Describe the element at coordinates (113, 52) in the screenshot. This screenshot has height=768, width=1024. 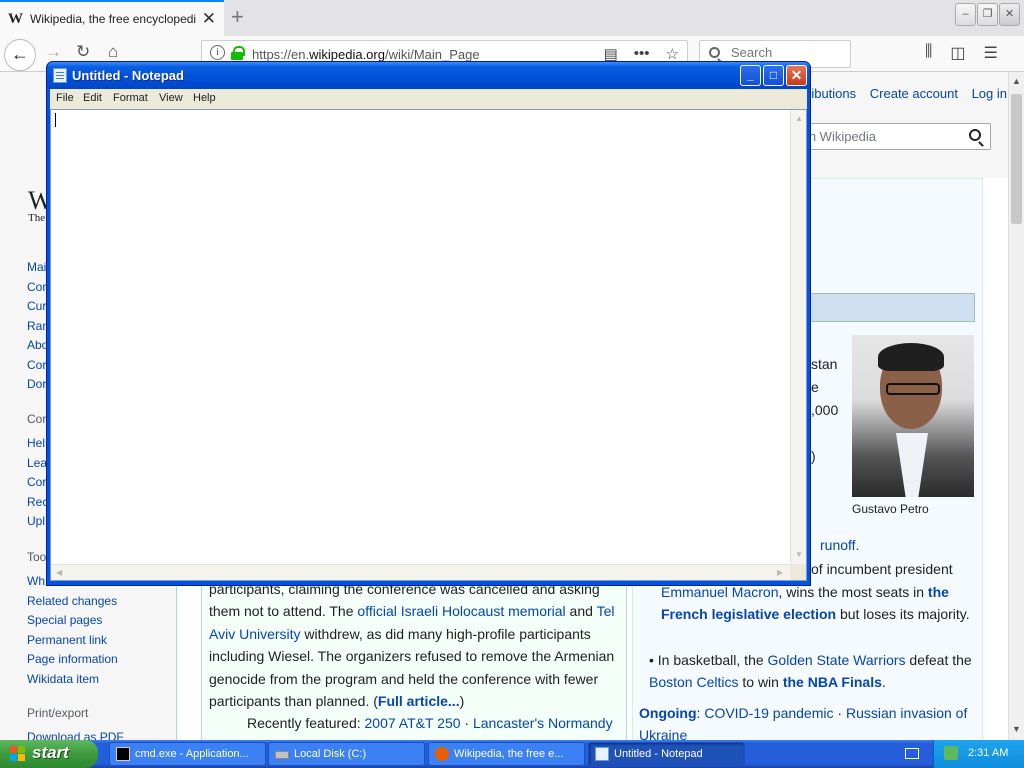
I see `home-icon: ⌂` at that location.